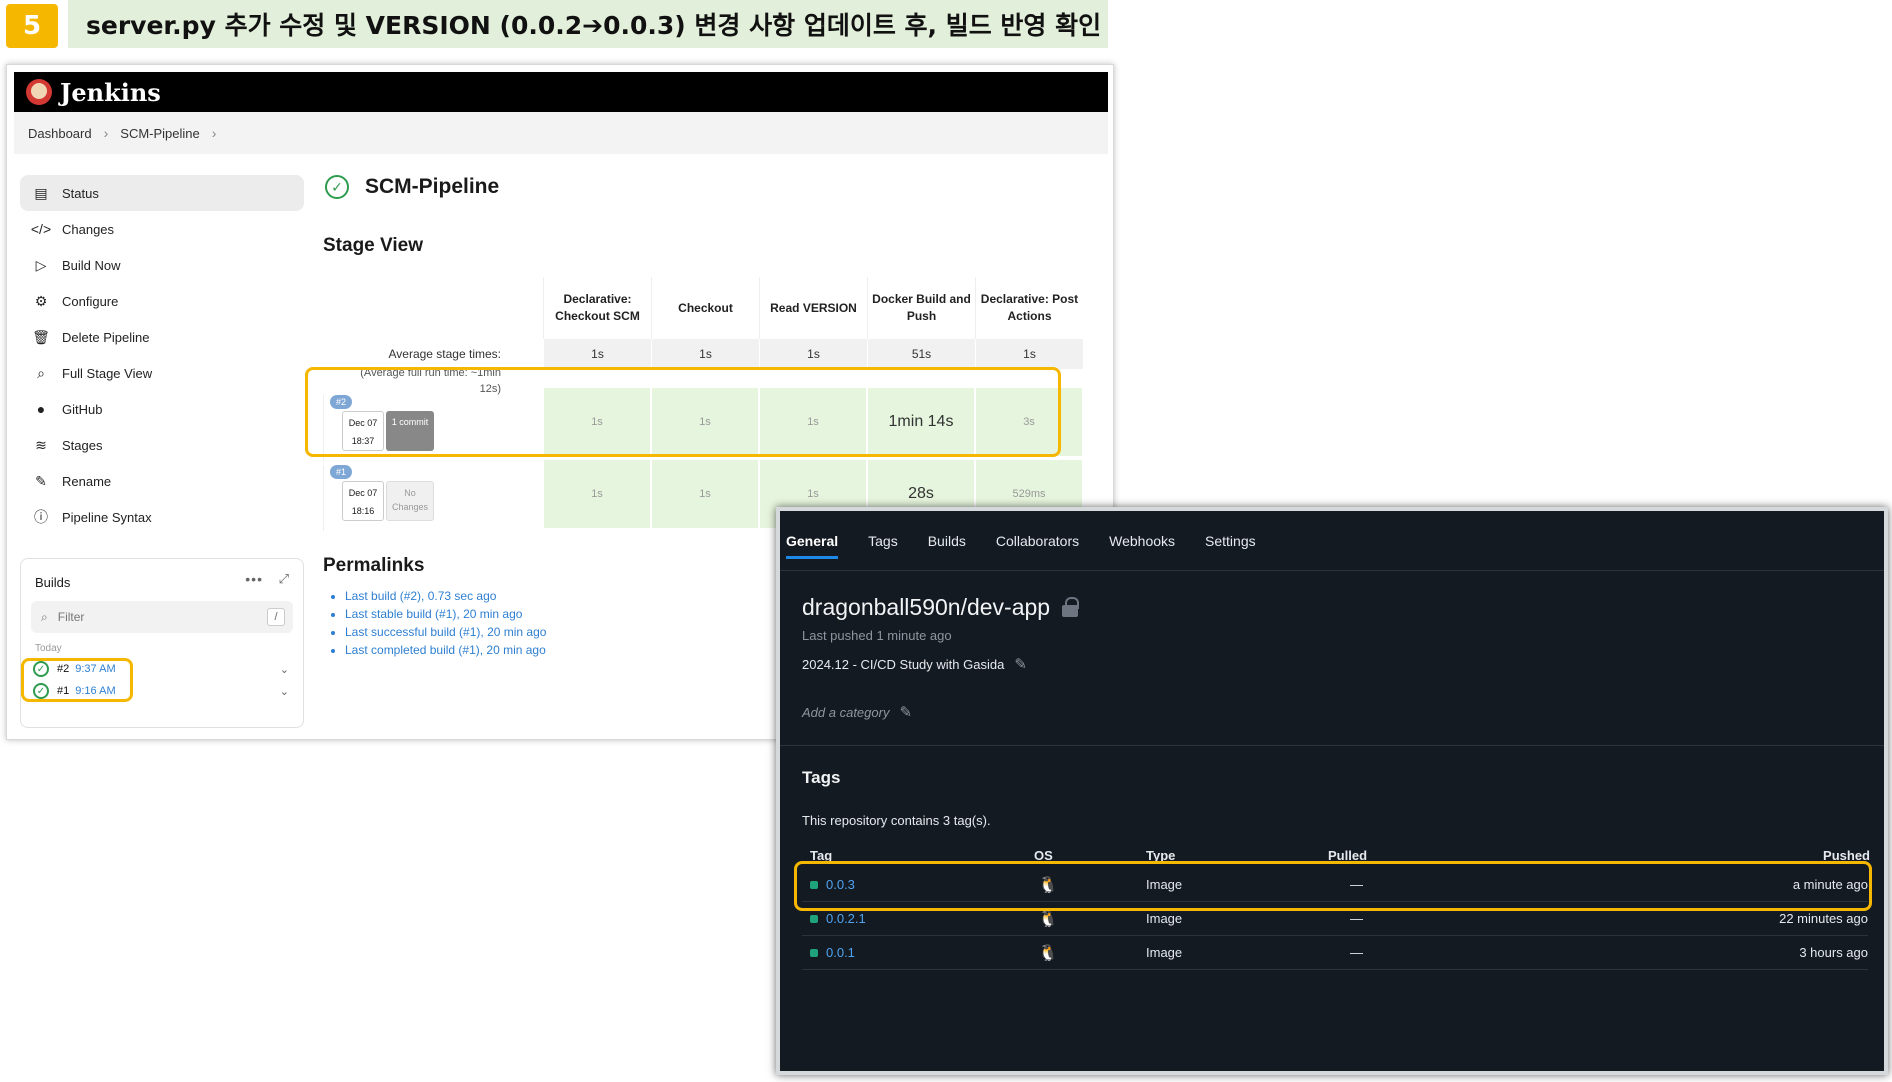 This screenshot has height=1082, width=1892. Describe the element at coordinates (445, 650) in the screenshot. I see `permalink-last-completed: Last completed build (#1), 20 min ago` at that location.